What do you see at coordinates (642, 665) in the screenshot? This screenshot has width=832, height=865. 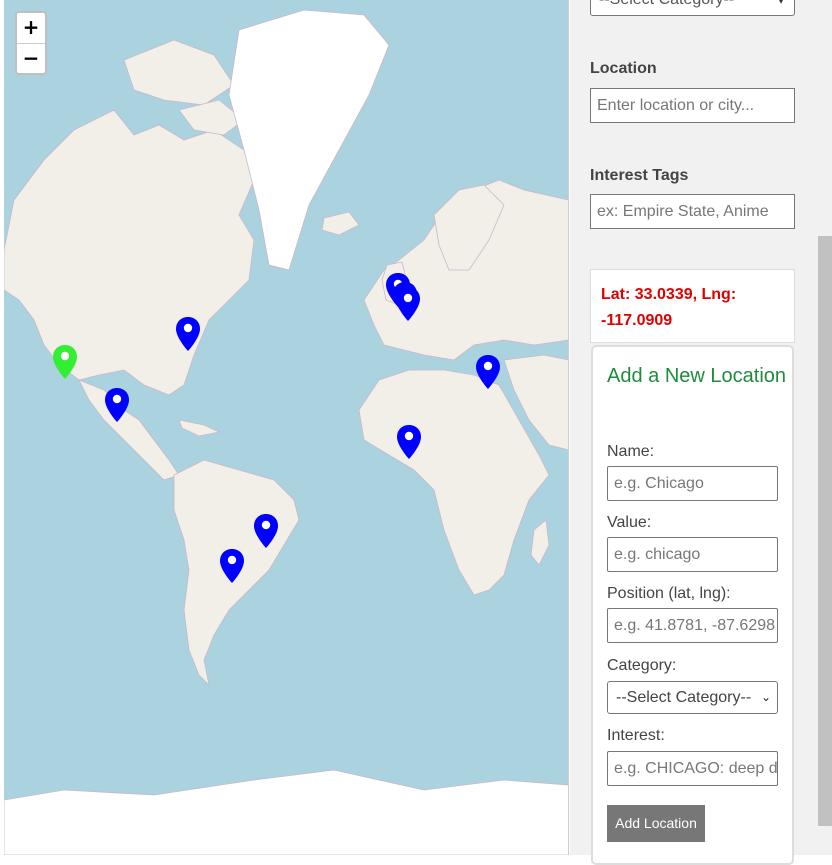 I see `category-label: Category:` at bounding box center [642, 665].